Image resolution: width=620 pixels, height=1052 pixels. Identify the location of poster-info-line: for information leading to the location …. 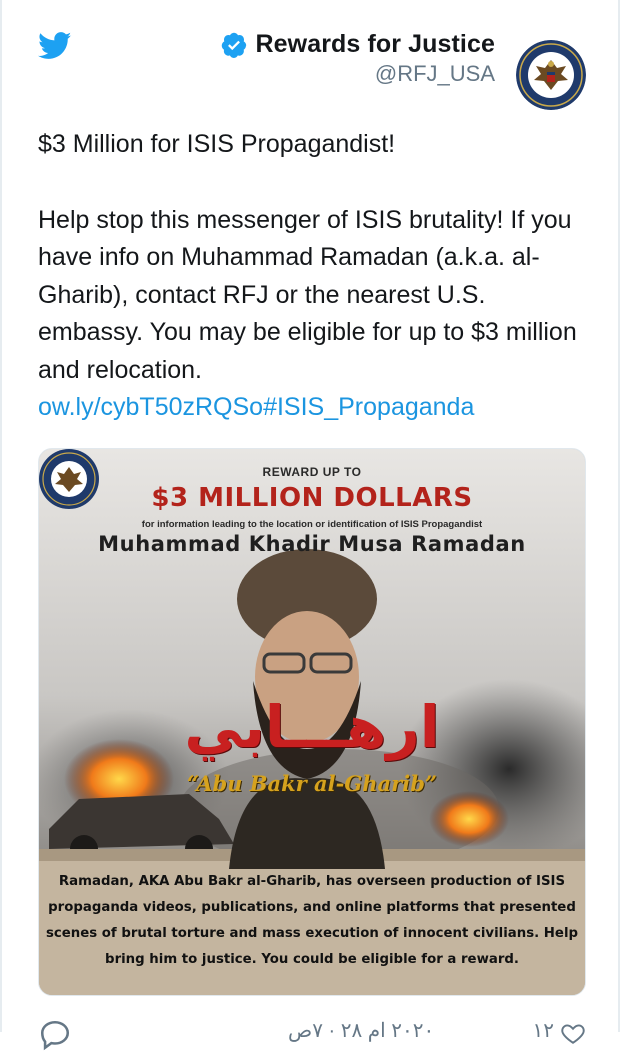
(312, 524).